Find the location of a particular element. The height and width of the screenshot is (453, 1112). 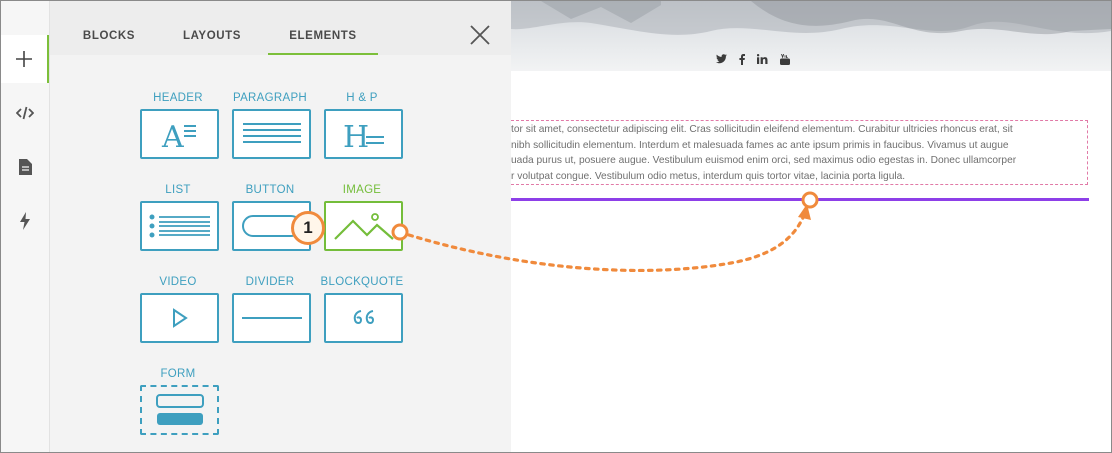

element-list-label: LIST is located at coordinates (178, 190).